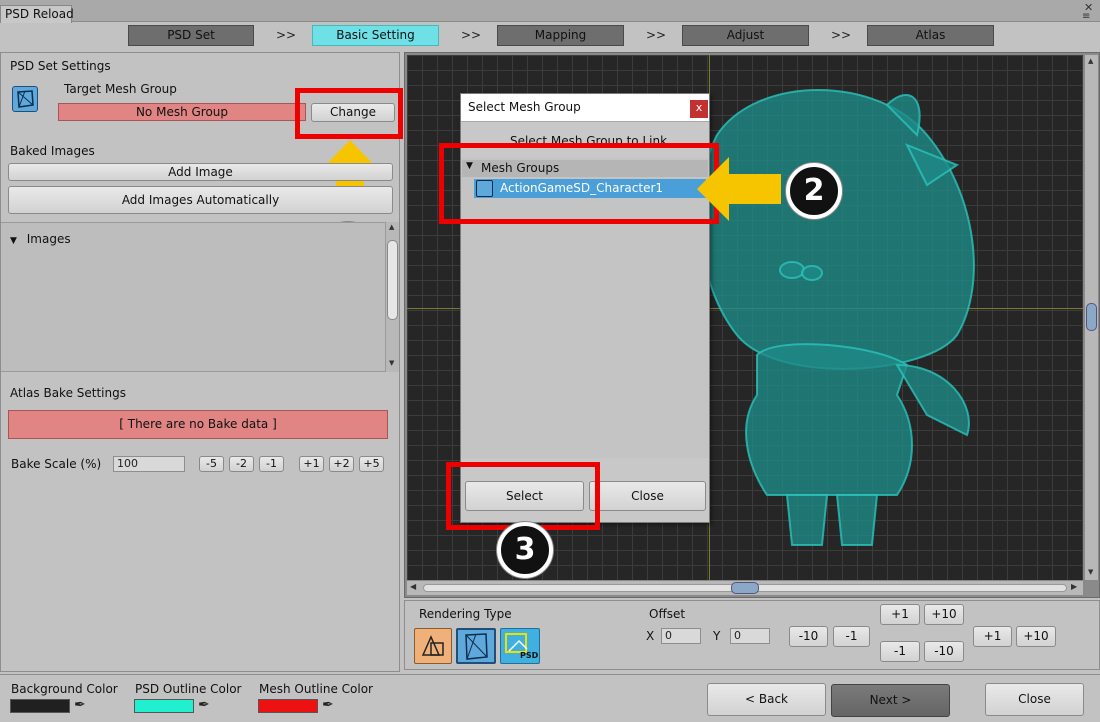 The height and width of the screenshot is (722, 1100). Describe the element at coordinates (808, 636) in the screenshot. I see `offset-x-minus10-button: -10` at that location.